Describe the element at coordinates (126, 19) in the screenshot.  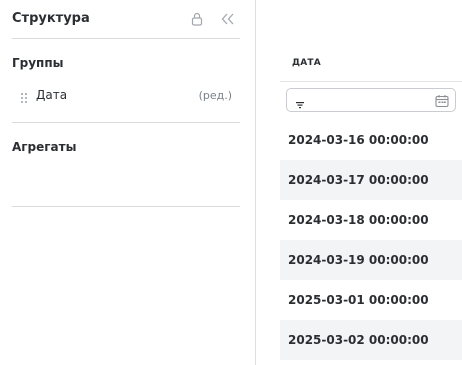
I see `structure-panel-header: Структура` at that location.